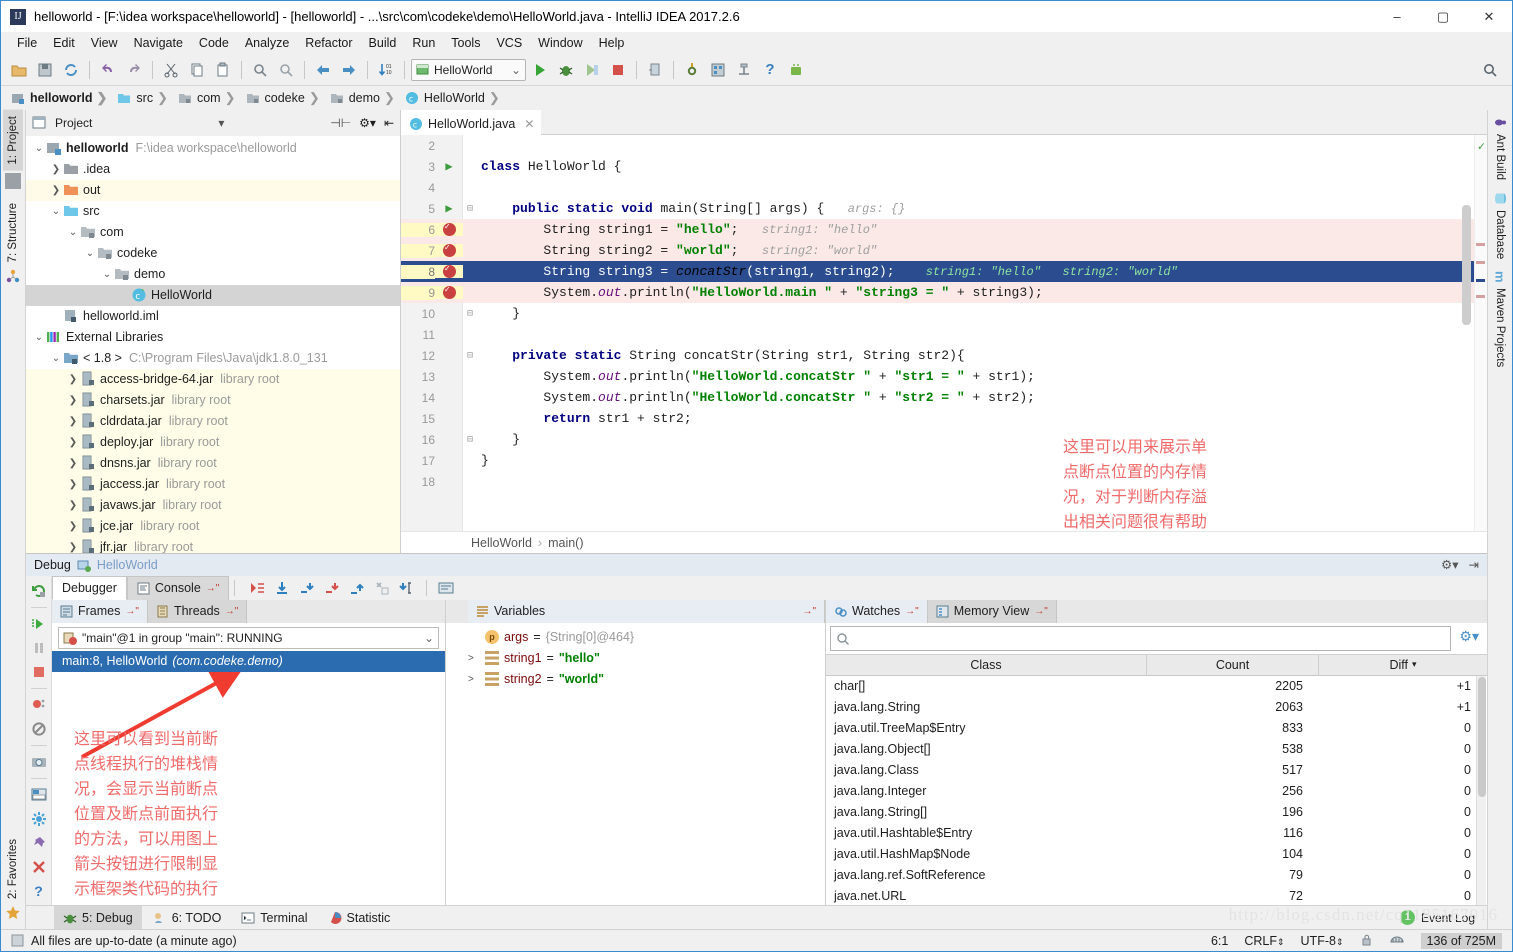  Describe the element at coordinates (1500, 319) in the screenshot. I see `sidebar-item-maven-projects: m Maven Projects` at that location.